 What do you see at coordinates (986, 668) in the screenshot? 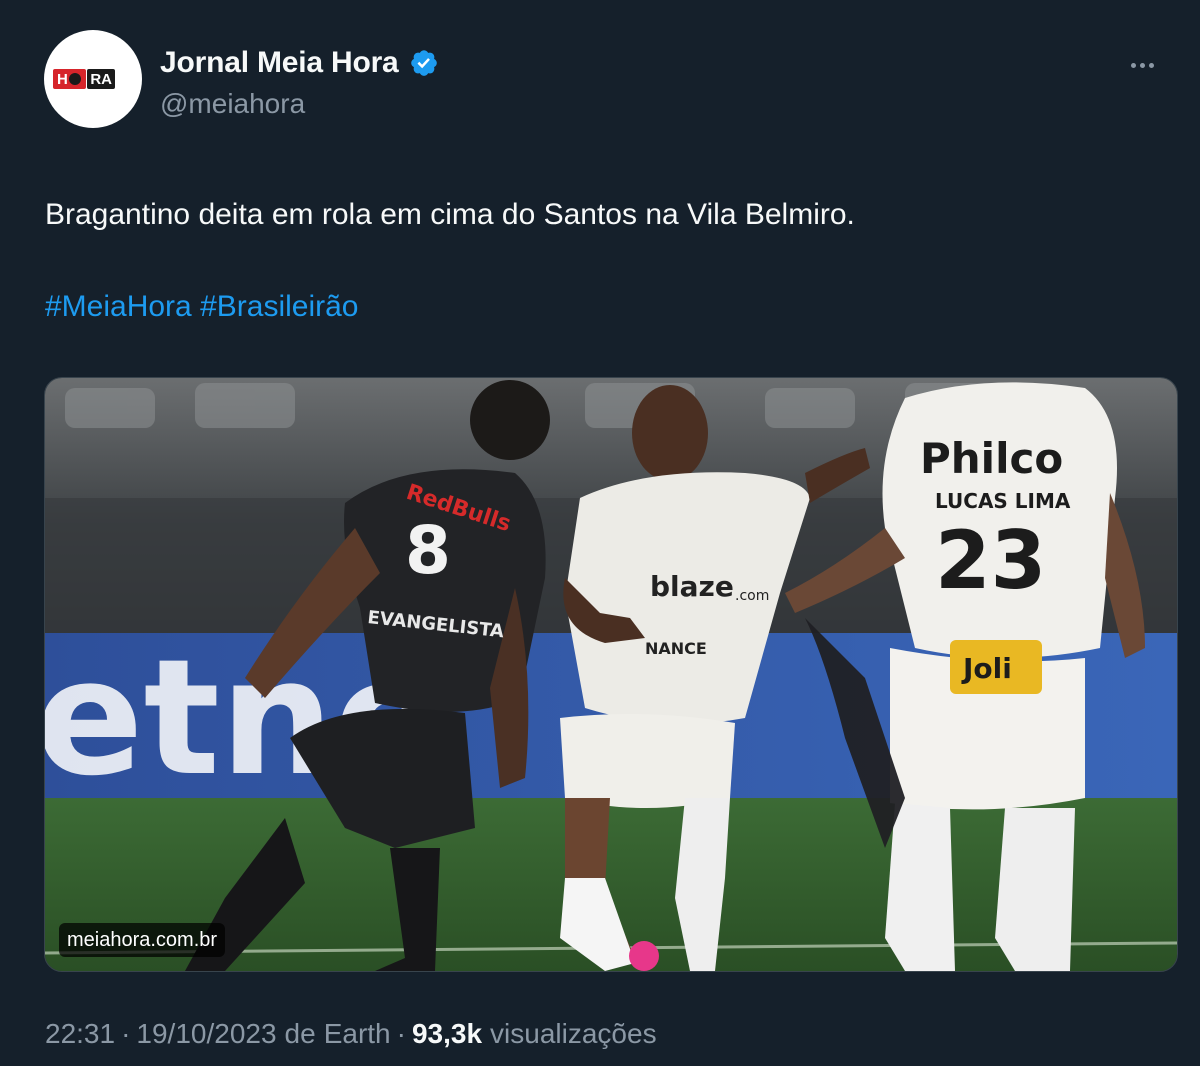
I see `jersey-badge-right: Joli` at bounding box center [986, 668].